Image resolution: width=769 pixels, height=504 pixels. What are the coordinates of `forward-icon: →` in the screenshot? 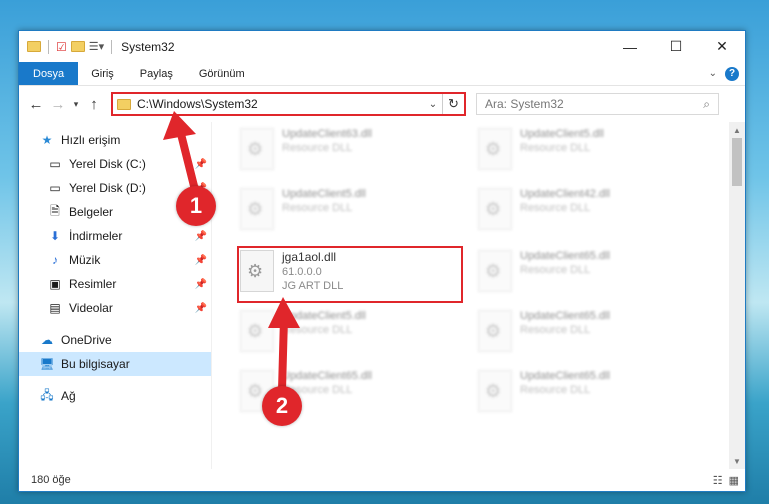 It's located at (58, 104).